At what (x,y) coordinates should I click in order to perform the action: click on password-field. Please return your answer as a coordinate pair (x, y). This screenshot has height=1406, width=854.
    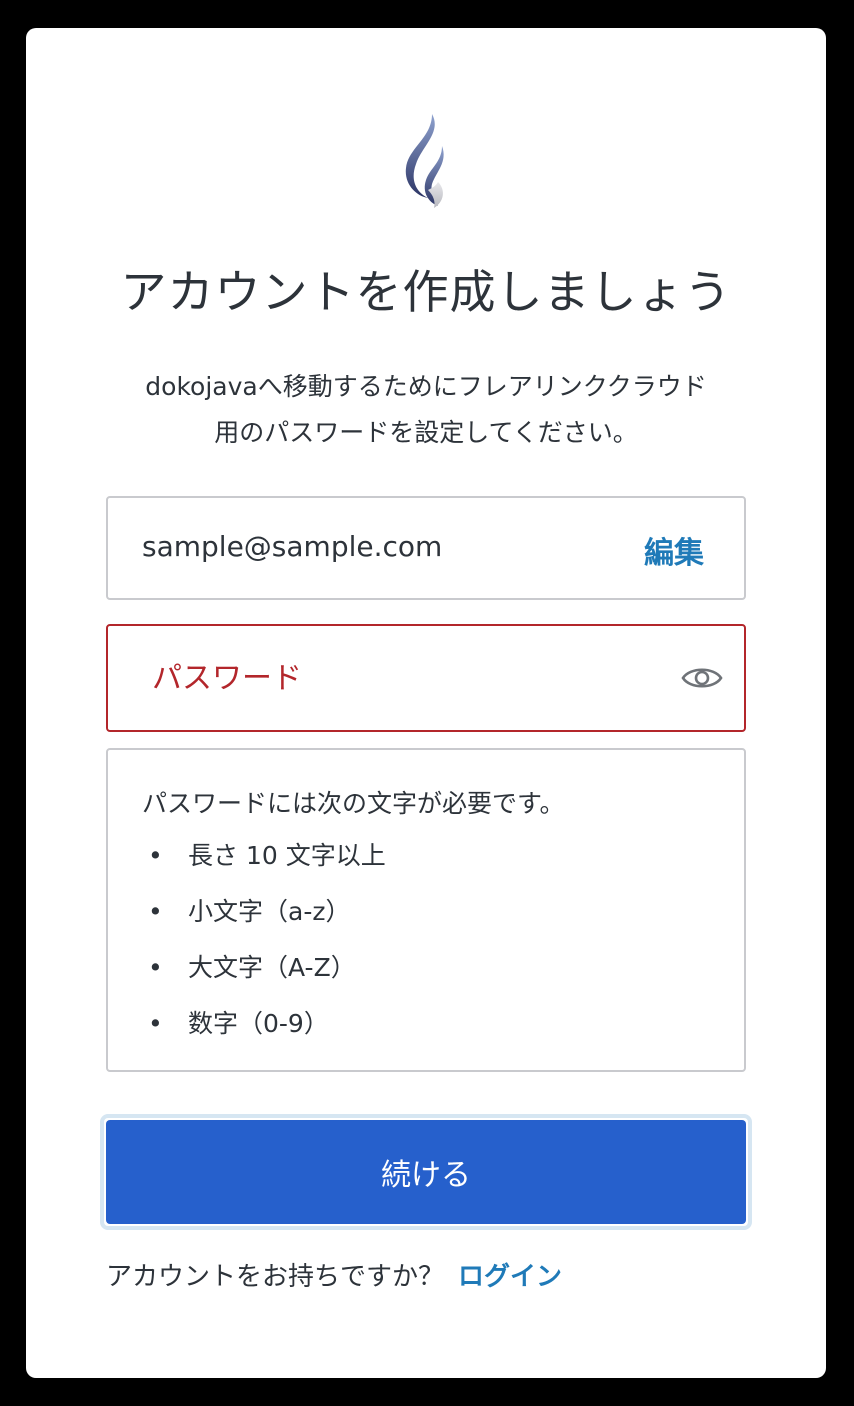
    Looking at the image, I should click on (426, 678).